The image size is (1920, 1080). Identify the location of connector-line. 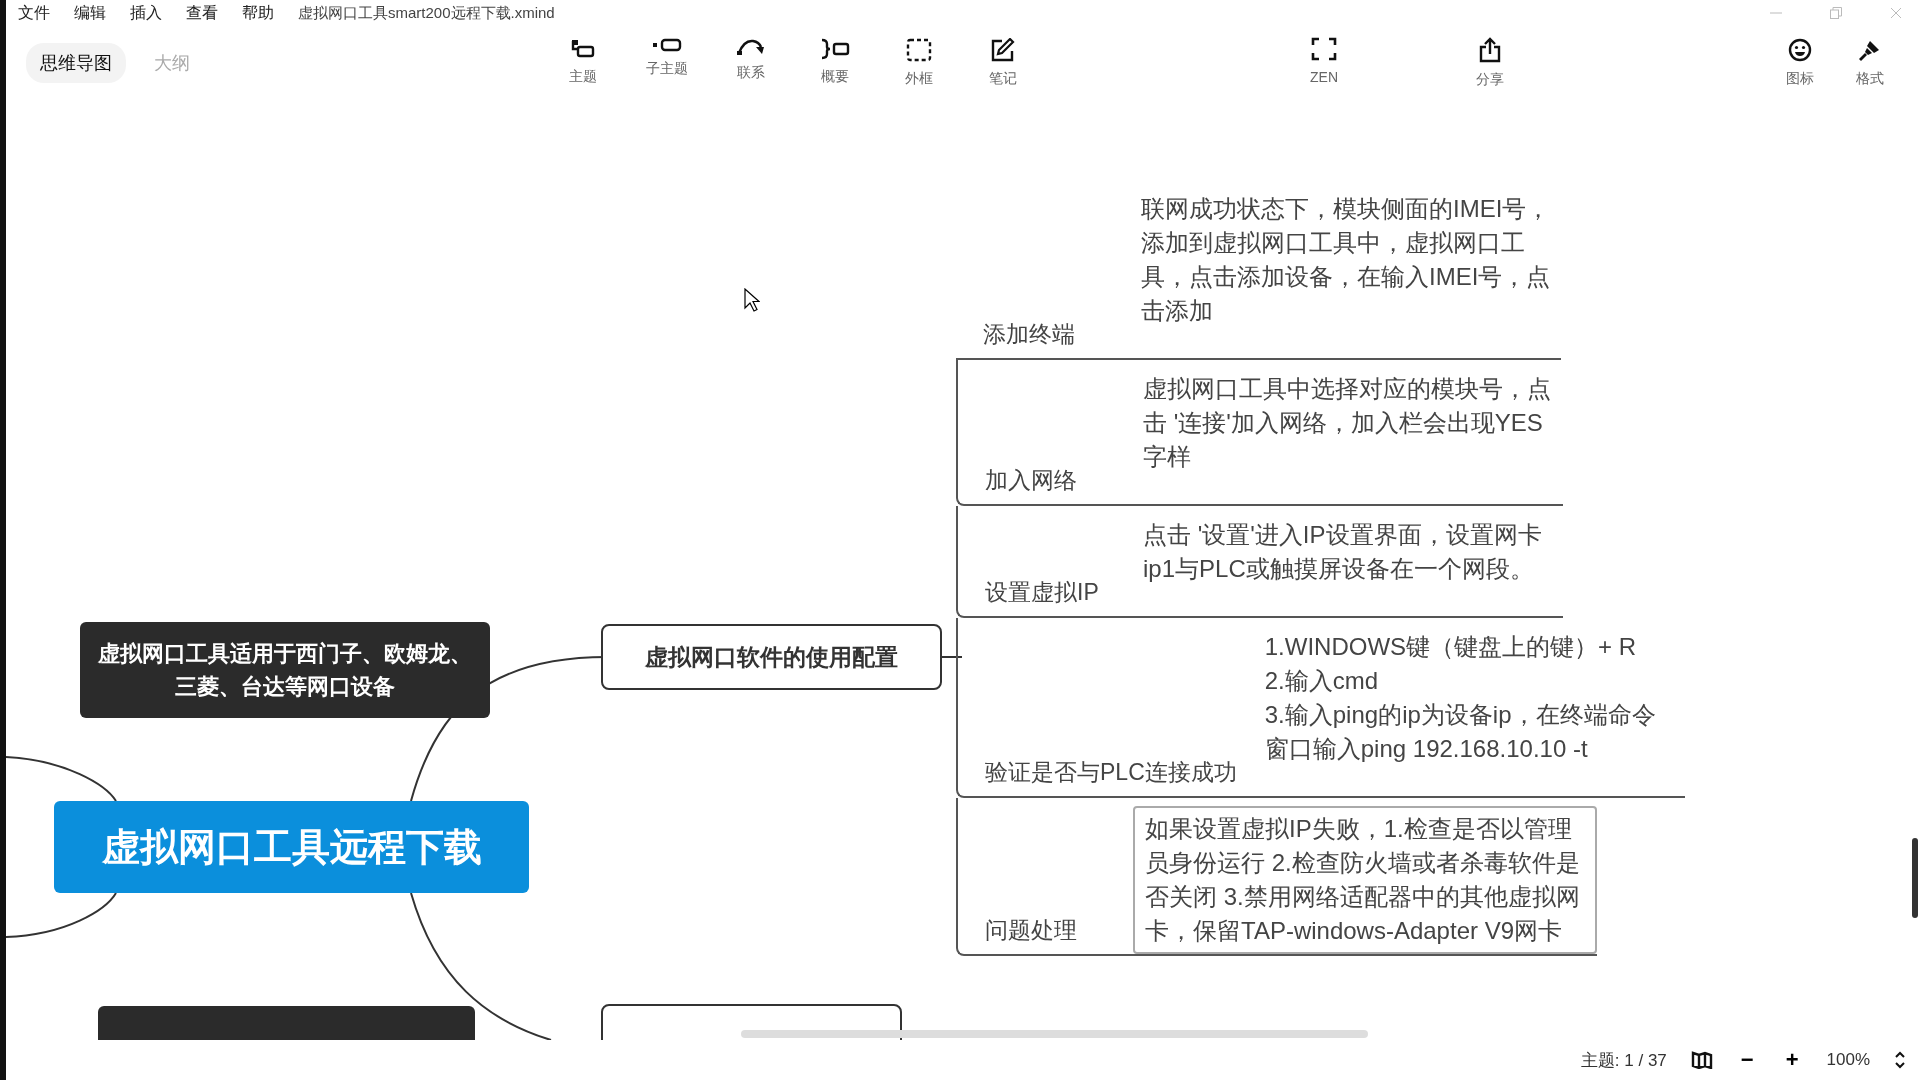
(952, 657).